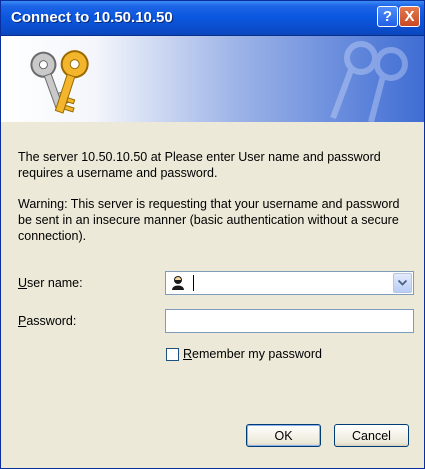 Image resolution: width=425 pixels, height=469 pixels. I want to click on help-button: ?, so click(387, 16).